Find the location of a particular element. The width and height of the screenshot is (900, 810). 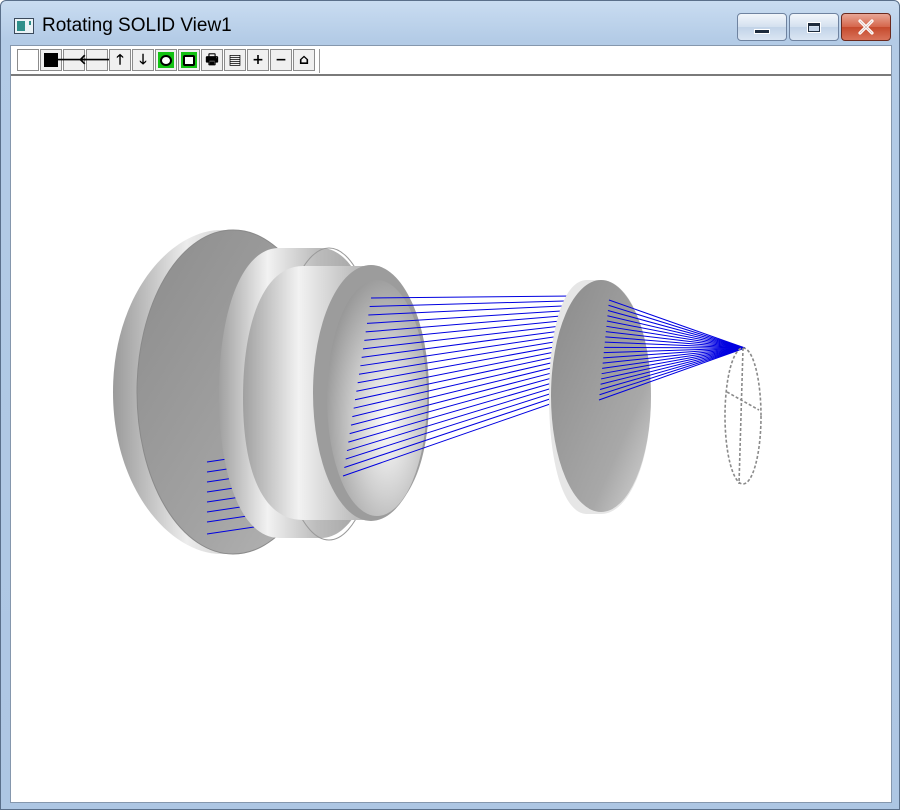

clipboard-icon: ▤ is located at coordinates (235, 60).